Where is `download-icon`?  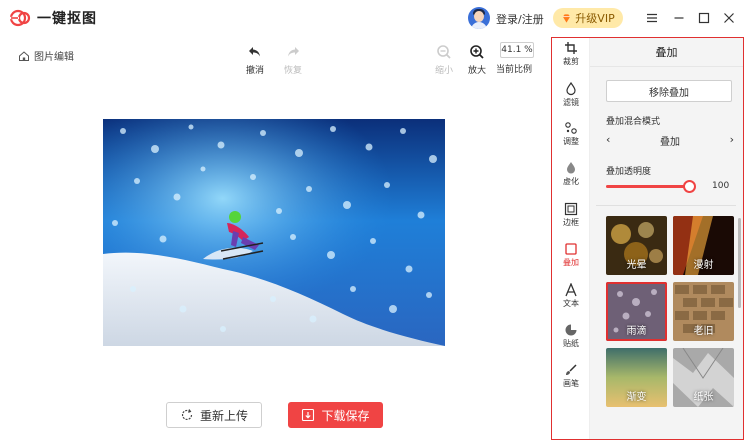
download-icon is located at coordinates (308, 415).